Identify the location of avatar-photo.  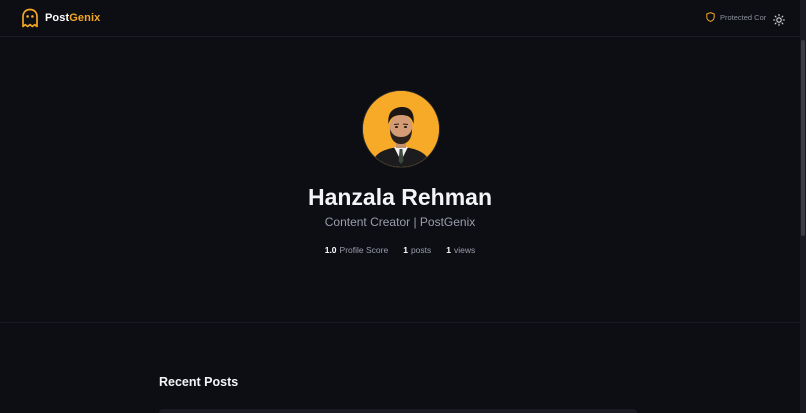
(401, 129).